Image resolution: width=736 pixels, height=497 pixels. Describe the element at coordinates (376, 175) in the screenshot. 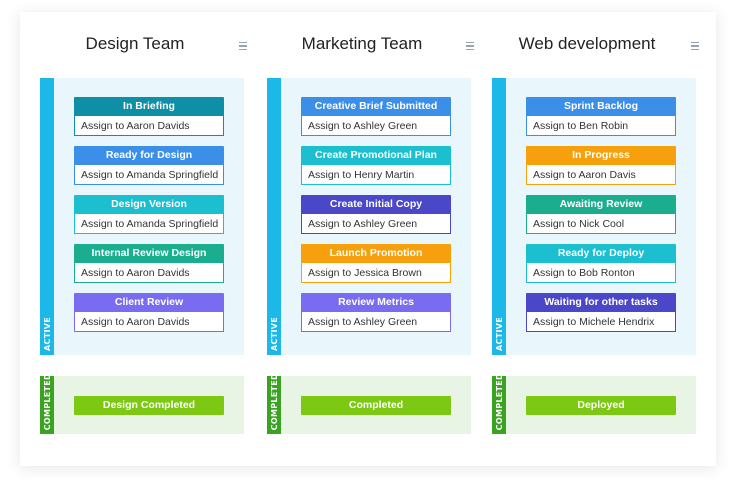

I see `card-assignee: Assign to Henry Martin` at that location.